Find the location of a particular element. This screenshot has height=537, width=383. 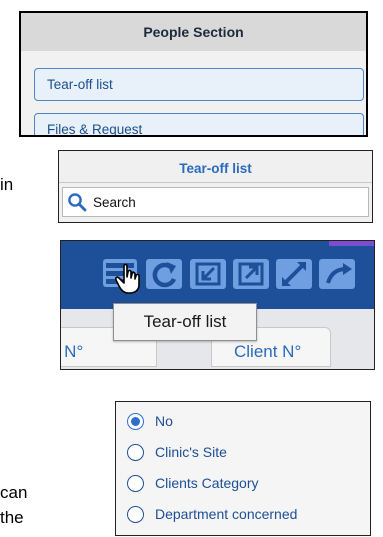

tear-off-list-title: Tear-off list is located at coordinates (215, 168).